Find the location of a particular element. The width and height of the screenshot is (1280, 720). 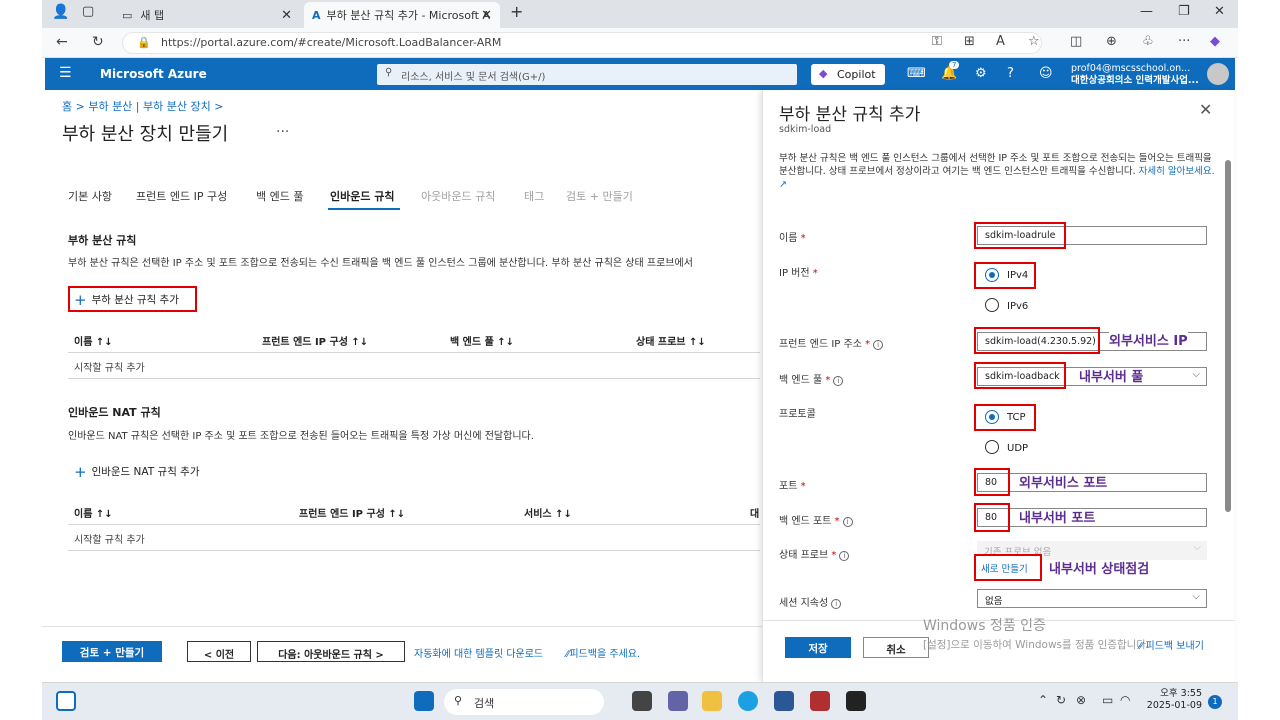

tab-backend-pools: 백 엔드 풀 is located at coordinates (279, 196).